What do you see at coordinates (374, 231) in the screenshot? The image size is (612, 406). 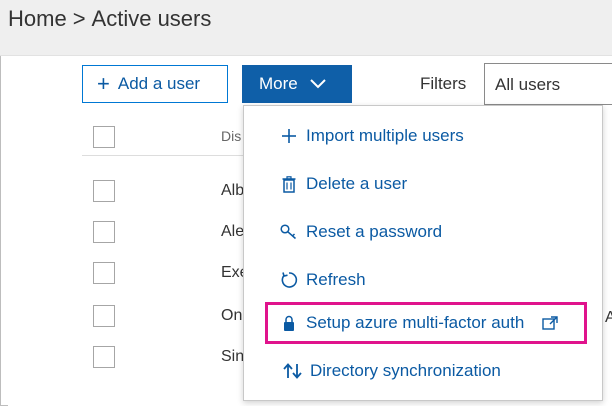 I see `menu-item-label: Reset a password` at bounding box center [374, 231].